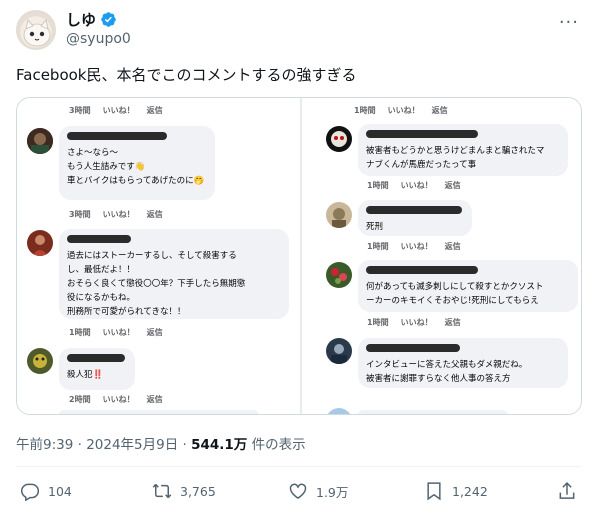 This screenshot has width=597, height=519. Describe the element at coordinates (276, 445) in the screenshot. I see `views-label: 件の表示` at that location.